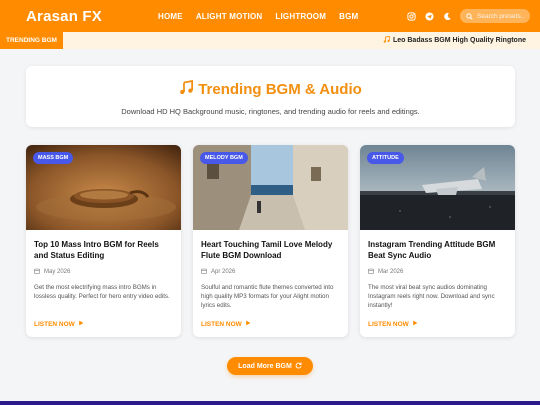 This screenshot has width=540, height=405. I want to click on search-icon, so click(469, 16).